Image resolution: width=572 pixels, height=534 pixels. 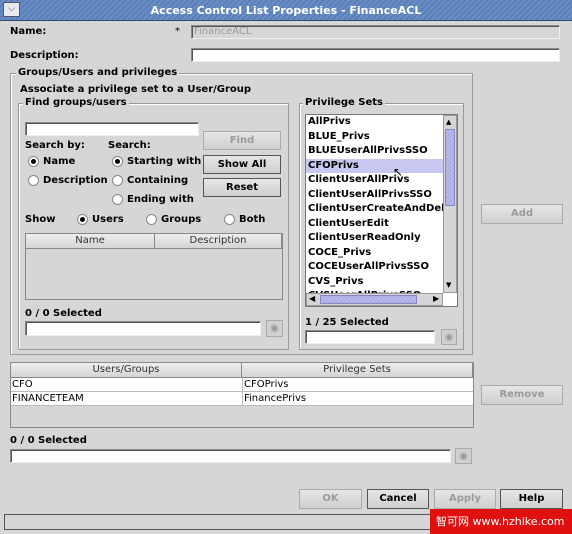 I want to click on find-filter-input, so click(x=143, y=328).